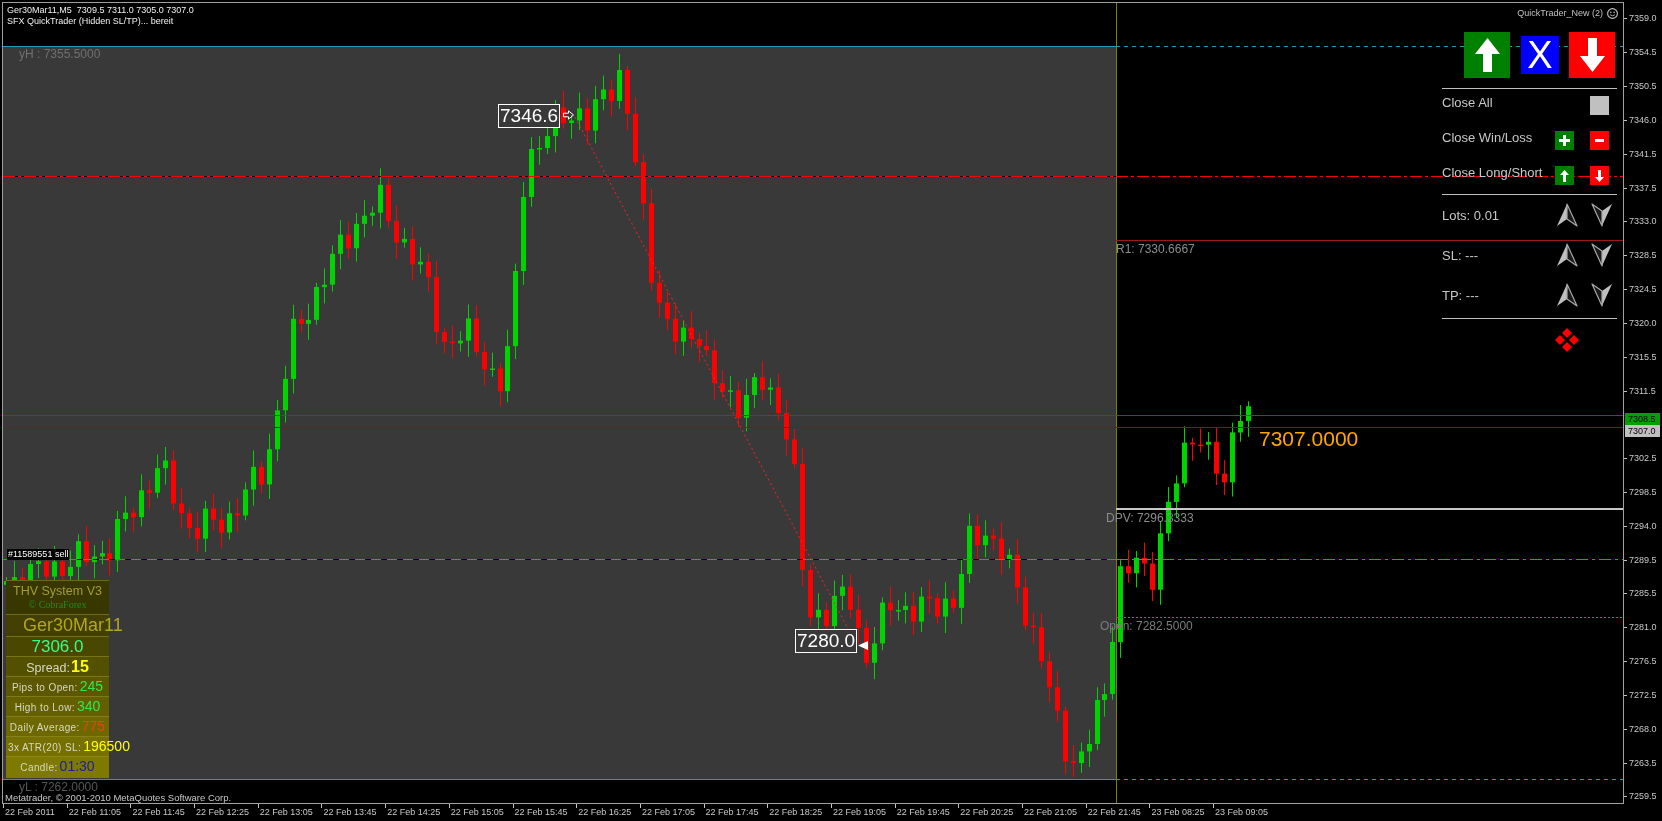 This screenshot has width=1662, height=821. I want to click on price-tag: 7308.5, so click(1642, 418).